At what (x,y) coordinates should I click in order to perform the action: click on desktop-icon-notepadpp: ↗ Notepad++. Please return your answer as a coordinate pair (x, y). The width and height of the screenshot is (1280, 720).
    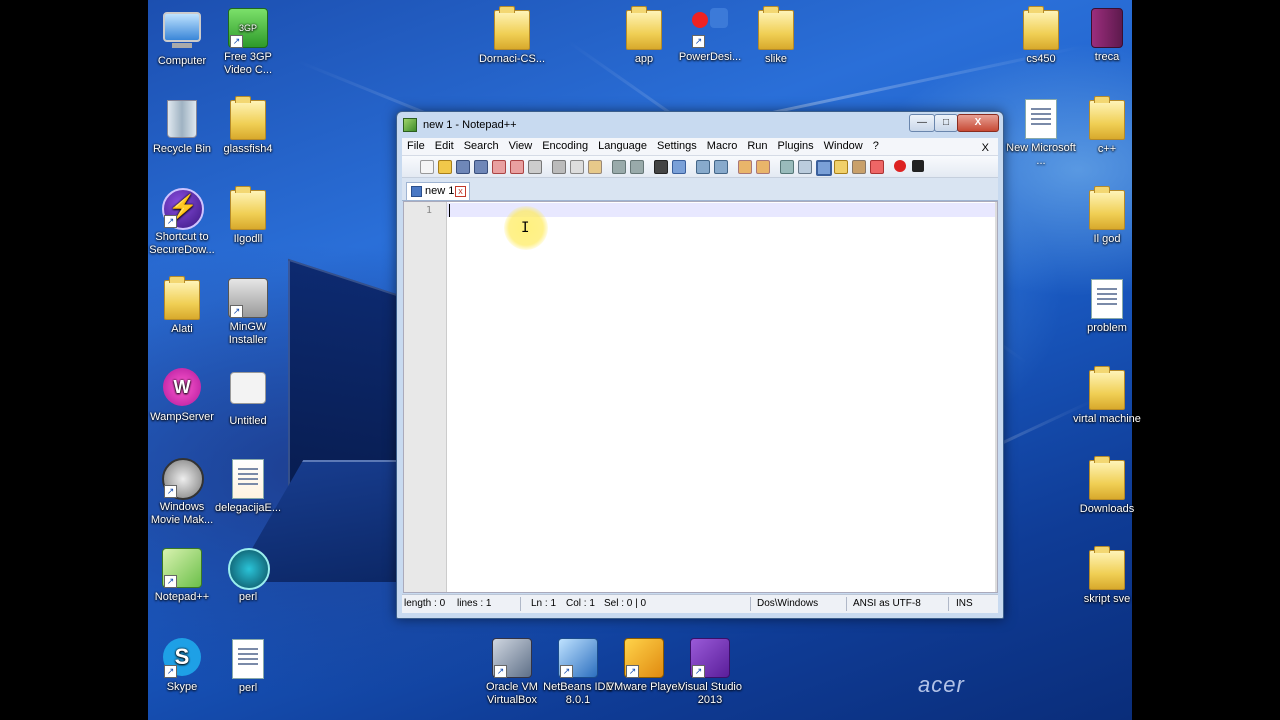
    Looking at the image, I should click on (182, 576).